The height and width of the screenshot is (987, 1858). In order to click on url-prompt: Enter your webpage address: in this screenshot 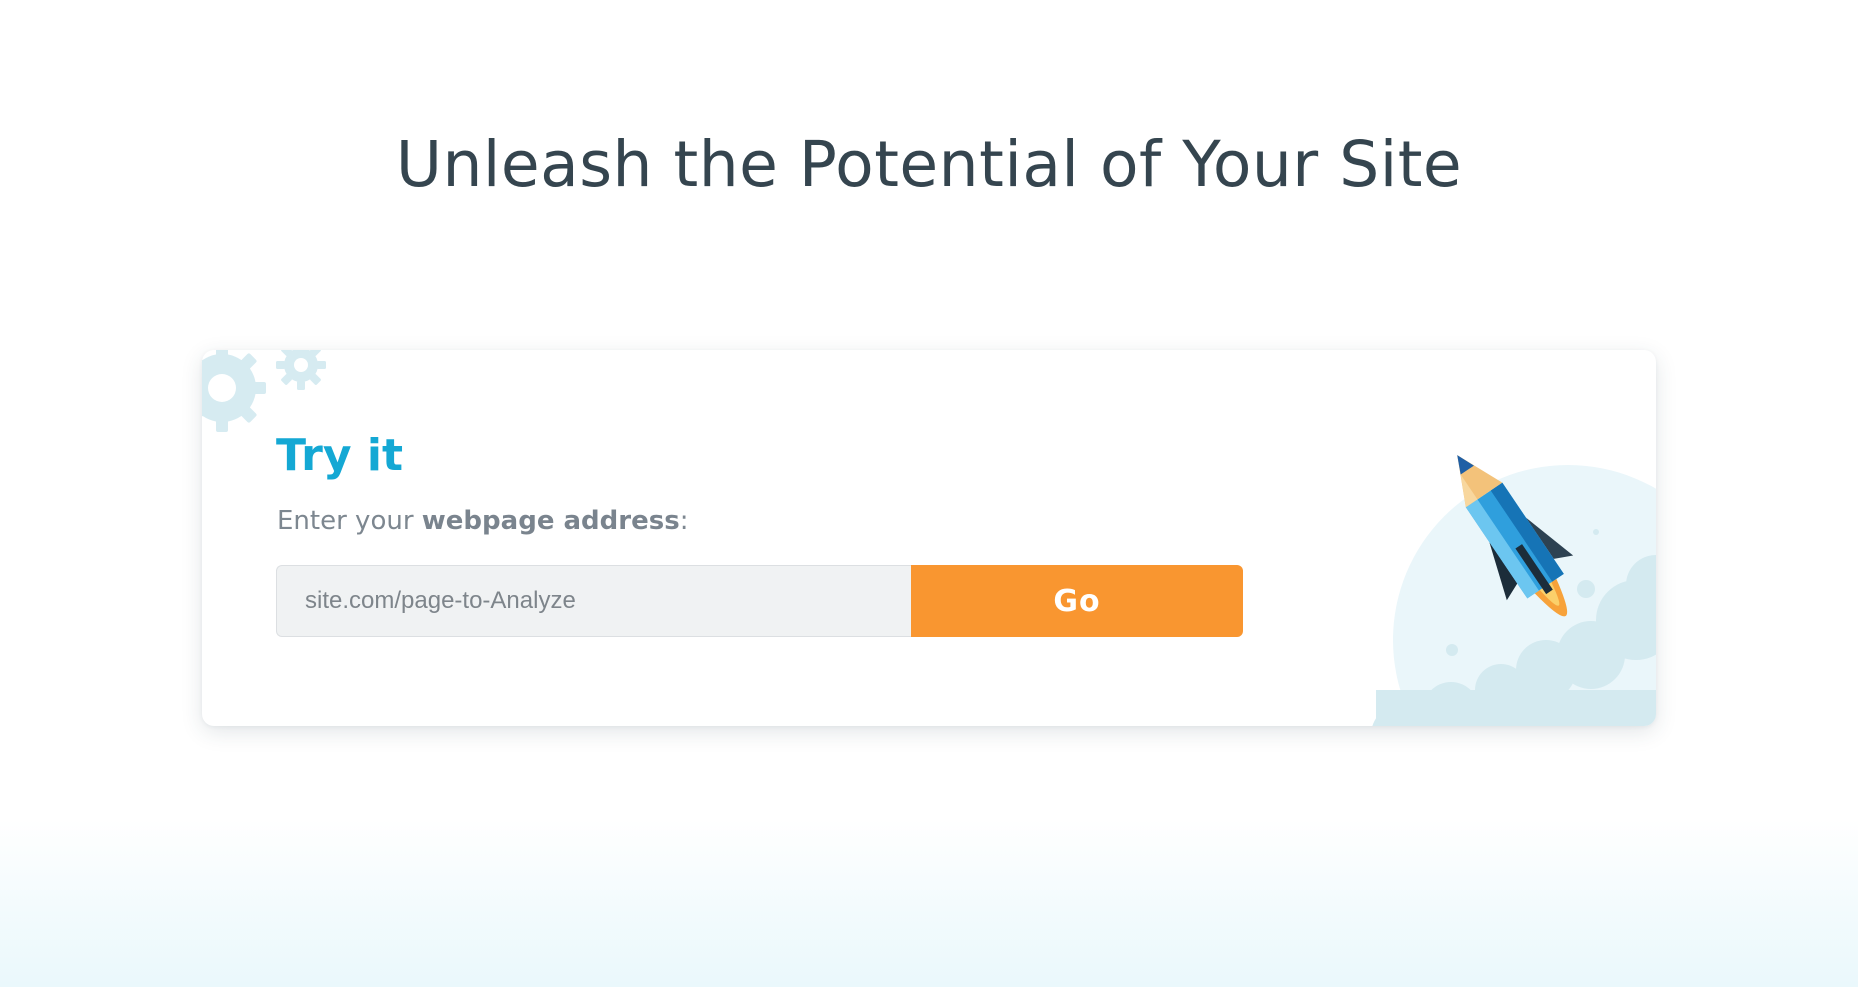, I will do `click(482, 521)`.